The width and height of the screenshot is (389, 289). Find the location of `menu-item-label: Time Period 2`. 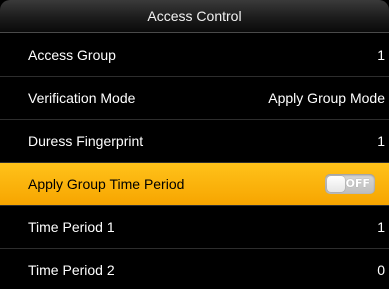

menu-item-label: Time Period 2 is located at coordinates (71, 270).